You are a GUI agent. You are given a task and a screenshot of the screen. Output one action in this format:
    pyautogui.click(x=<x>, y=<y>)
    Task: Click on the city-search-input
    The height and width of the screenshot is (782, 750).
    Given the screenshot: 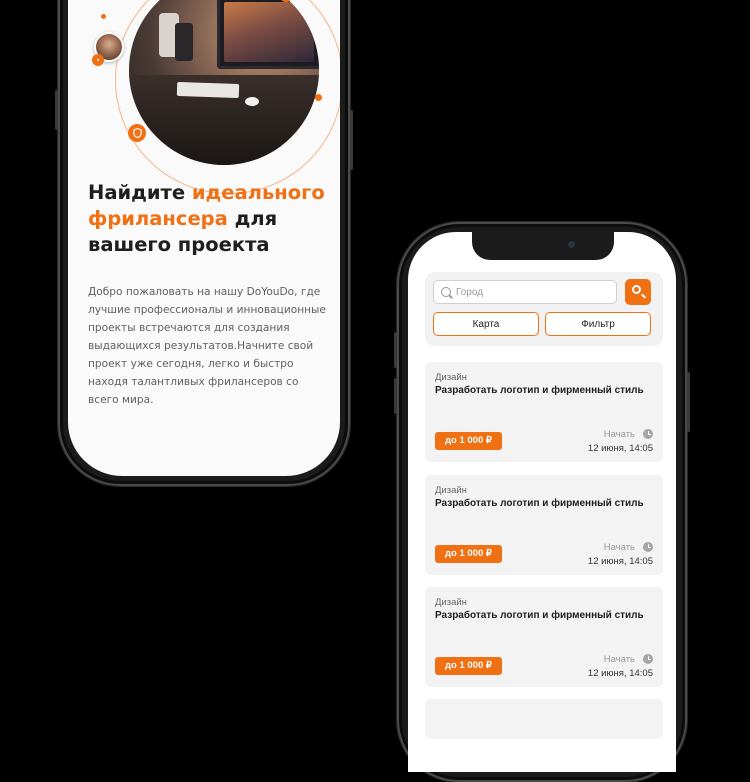 What is the action you would take?
    pyautogui.click(x=531, y=292)
    